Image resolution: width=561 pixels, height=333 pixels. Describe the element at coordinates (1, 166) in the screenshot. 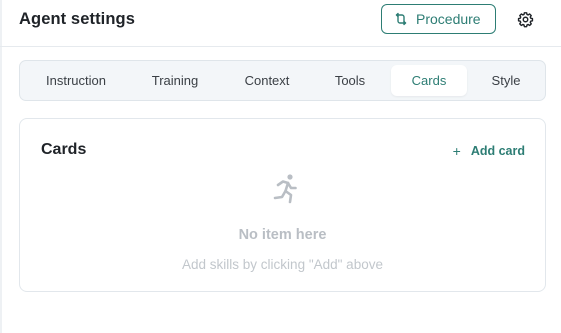

I see `left-divider` at that location.